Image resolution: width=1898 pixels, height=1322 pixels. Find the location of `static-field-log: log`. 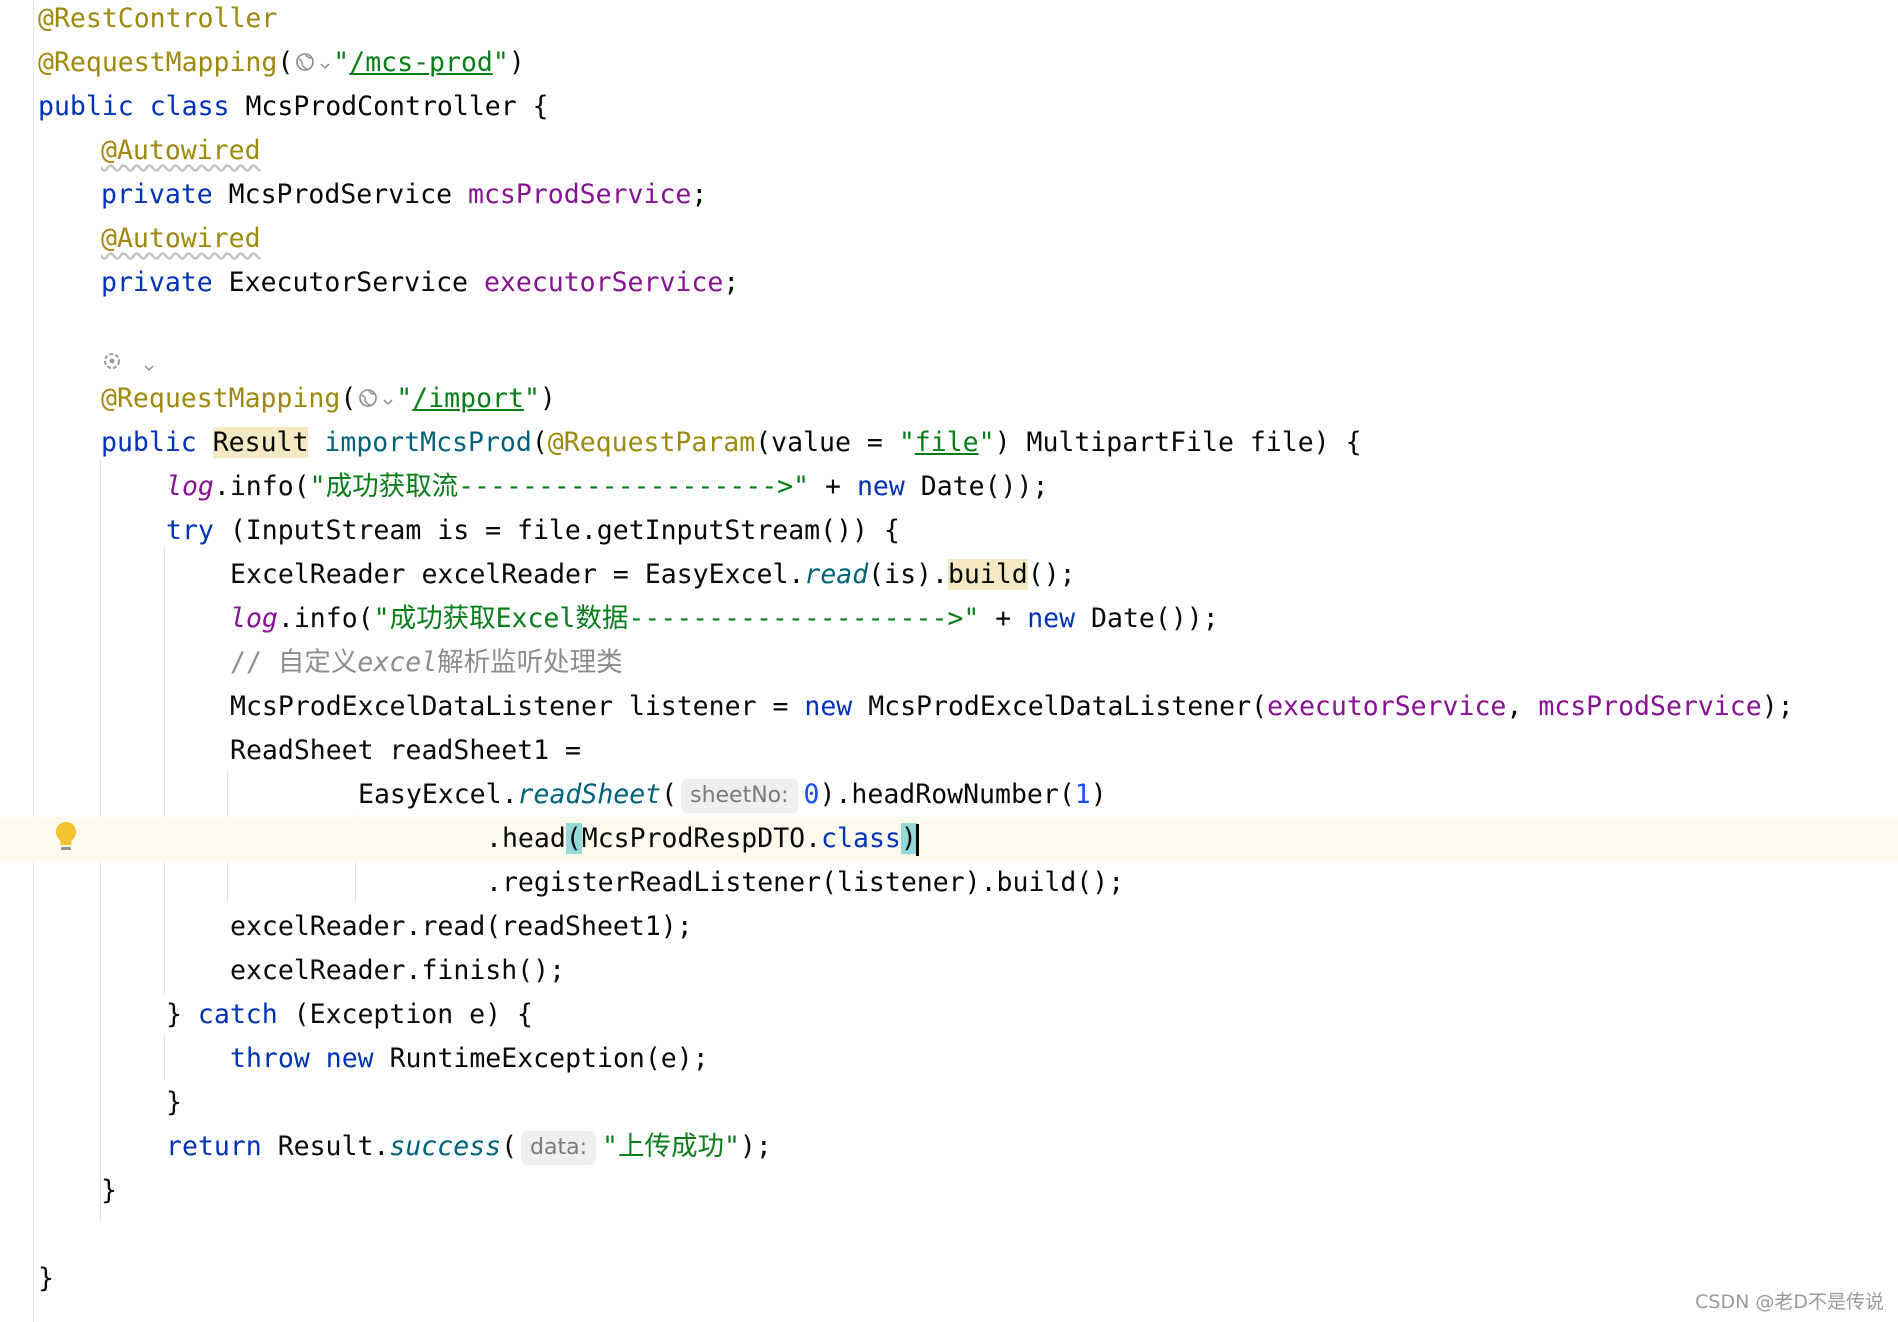

static-field-log: log is located at coordinates (190, 486).